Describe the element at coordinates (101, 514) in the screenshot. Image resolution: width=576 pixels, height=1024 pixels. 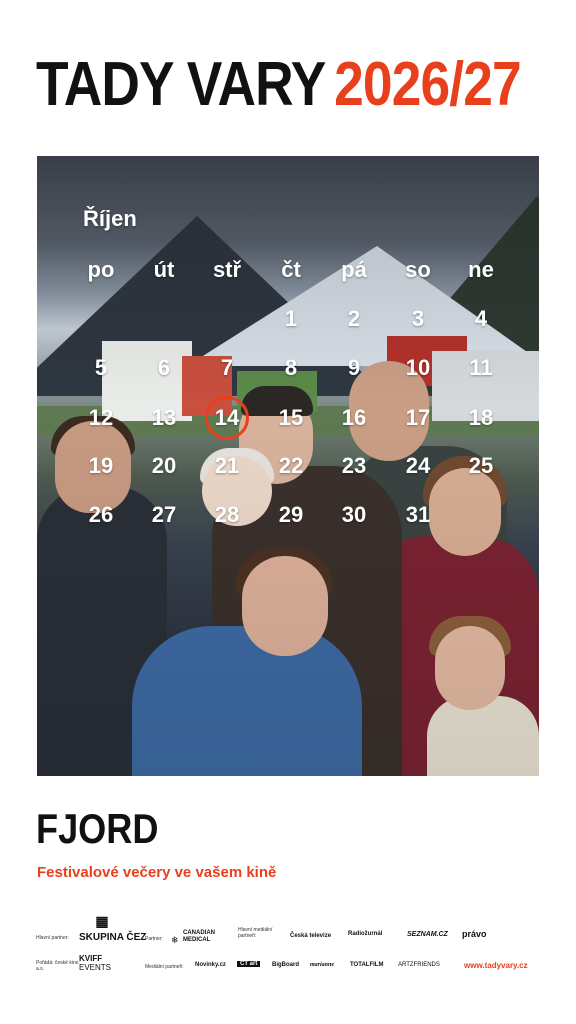
I see `day-cell: 26` at that location.